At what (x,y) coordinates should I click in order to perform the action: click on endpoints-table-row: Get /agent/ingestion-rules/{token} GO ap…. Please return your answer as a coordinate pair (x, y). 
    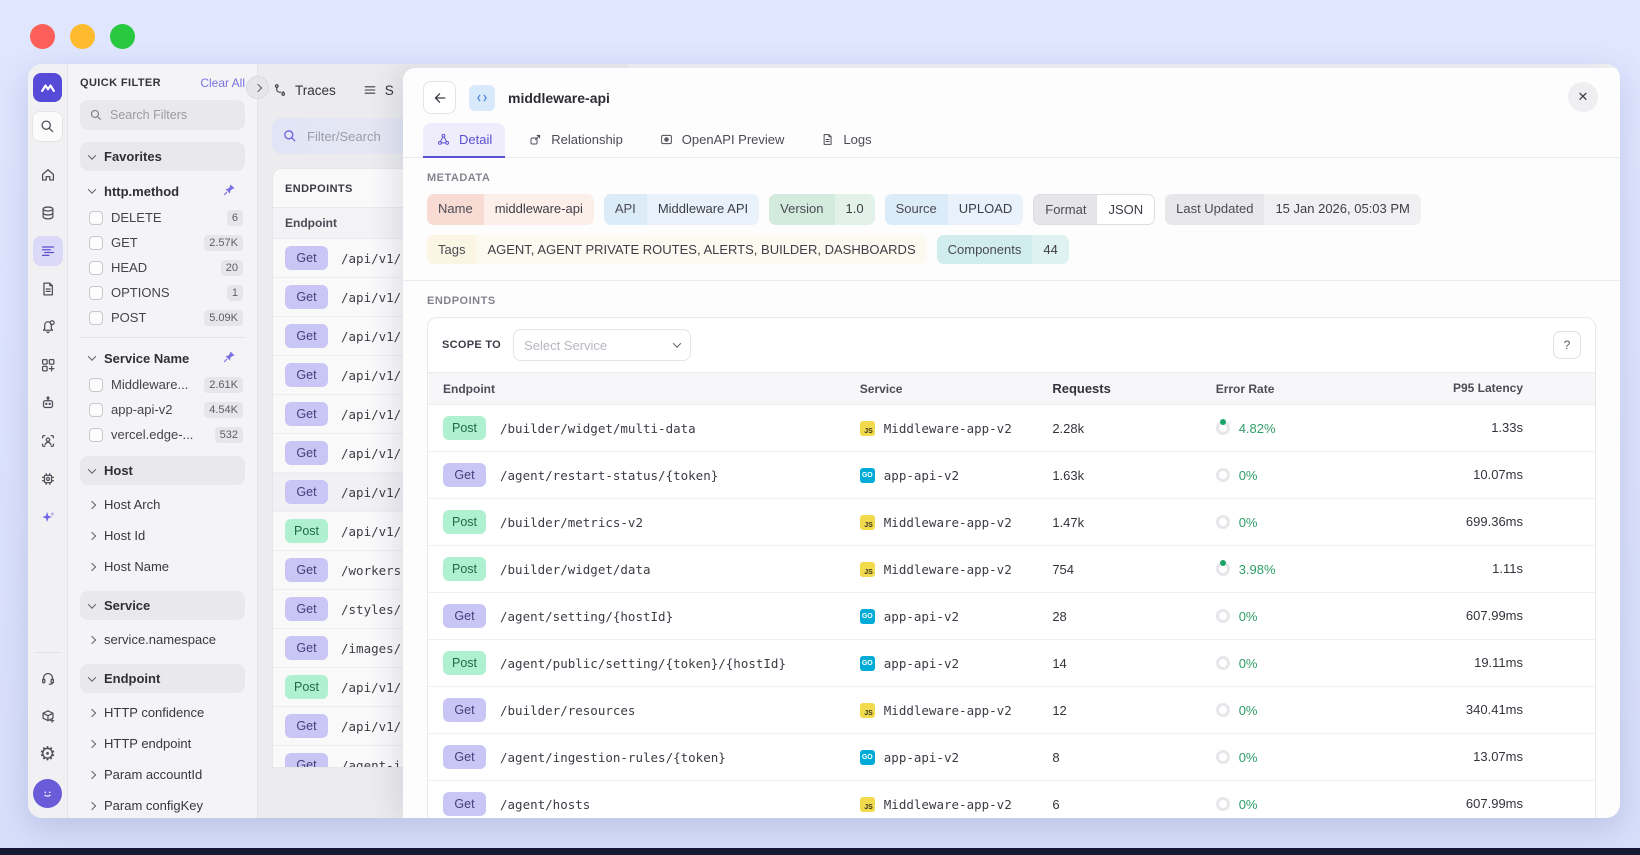
    Looking at the image, I should click on (1011, 757).